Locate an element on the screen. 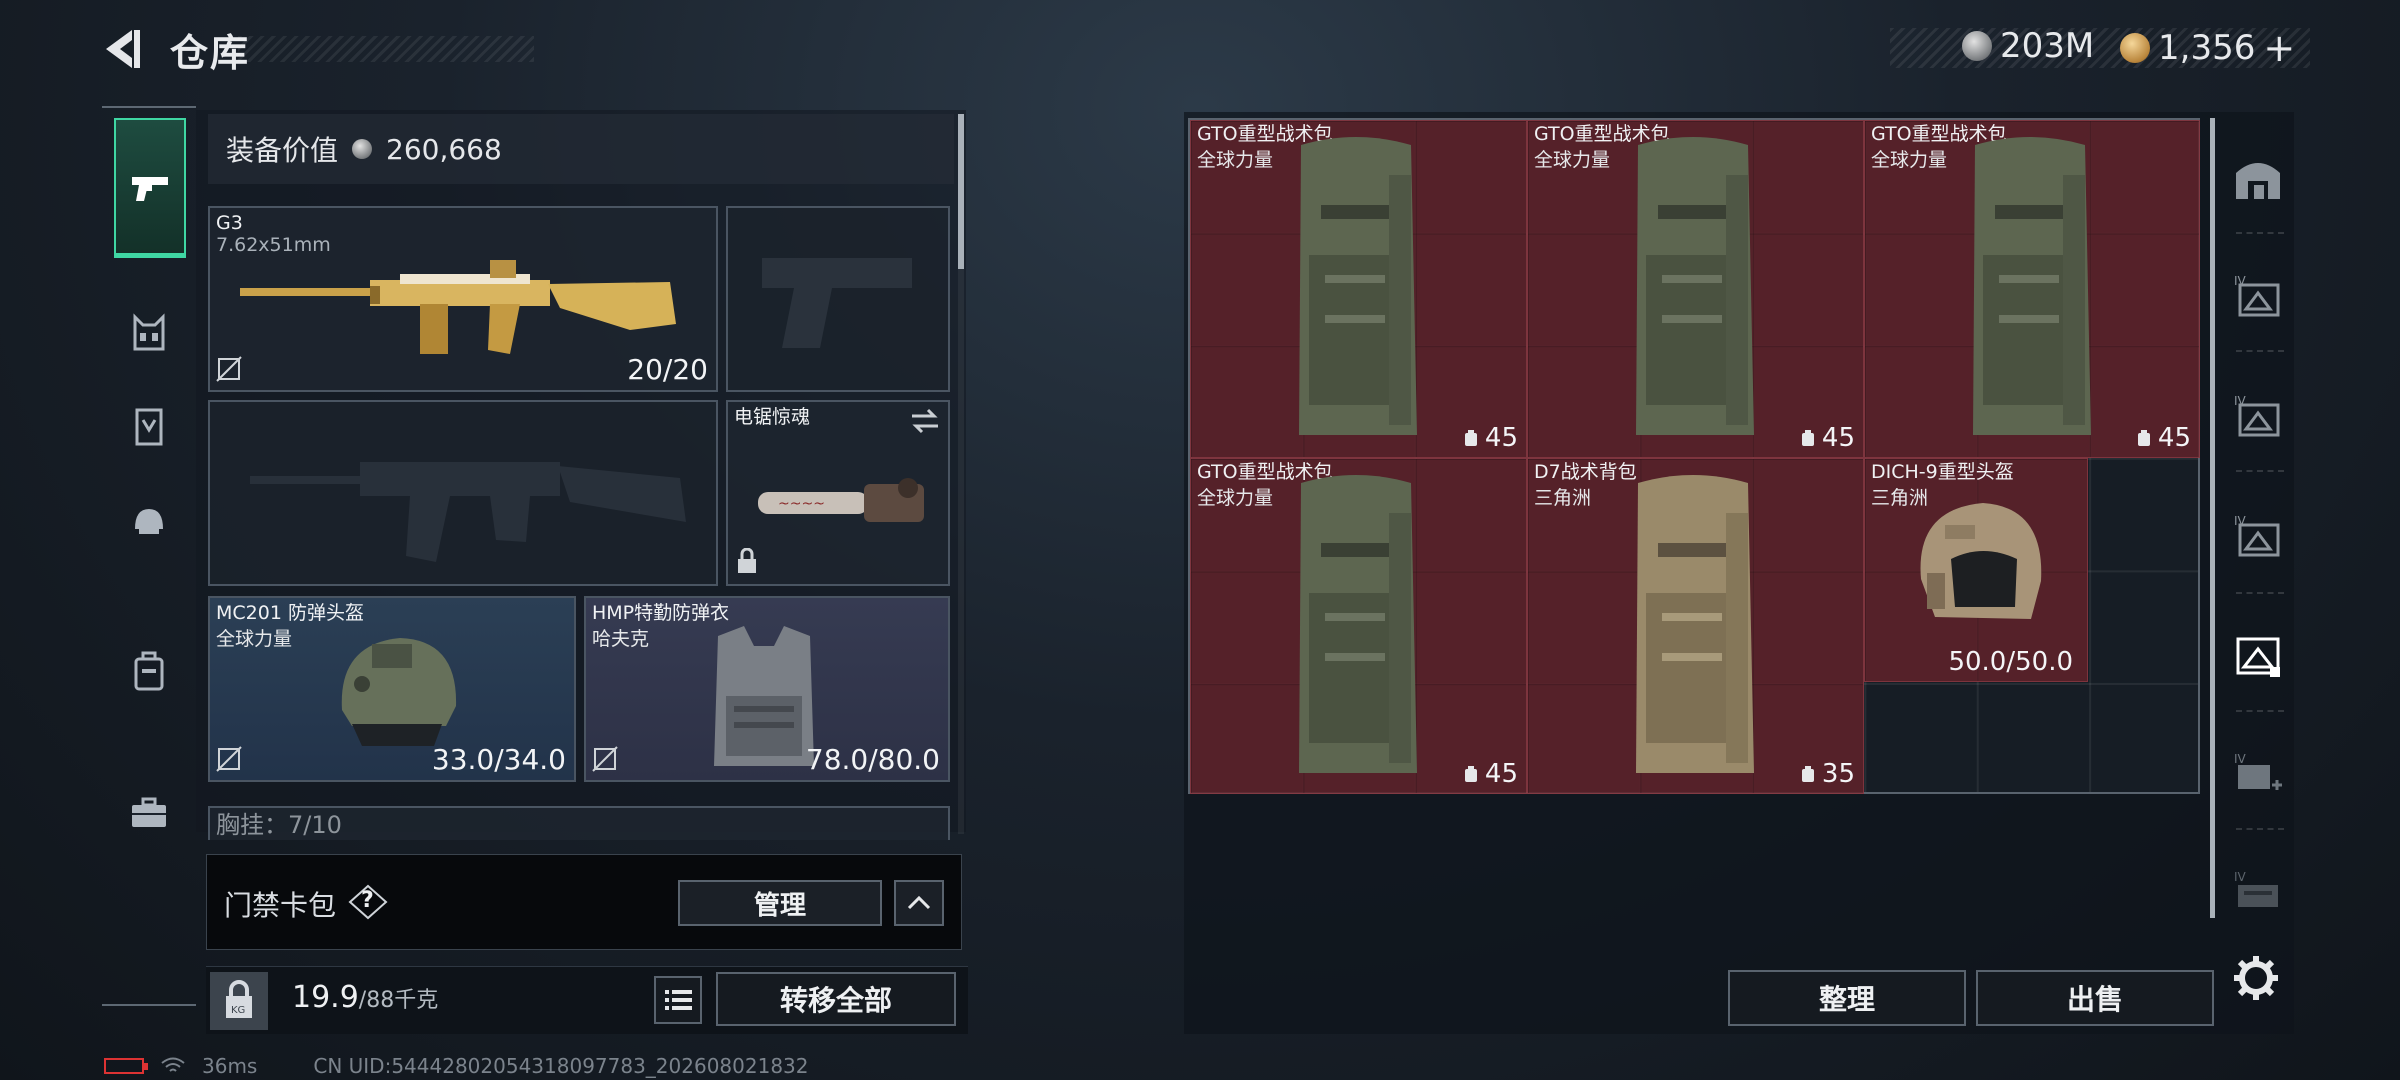 This screenshot has width=2400, height=1080. title-decoration is located at coordinates (386, 49).